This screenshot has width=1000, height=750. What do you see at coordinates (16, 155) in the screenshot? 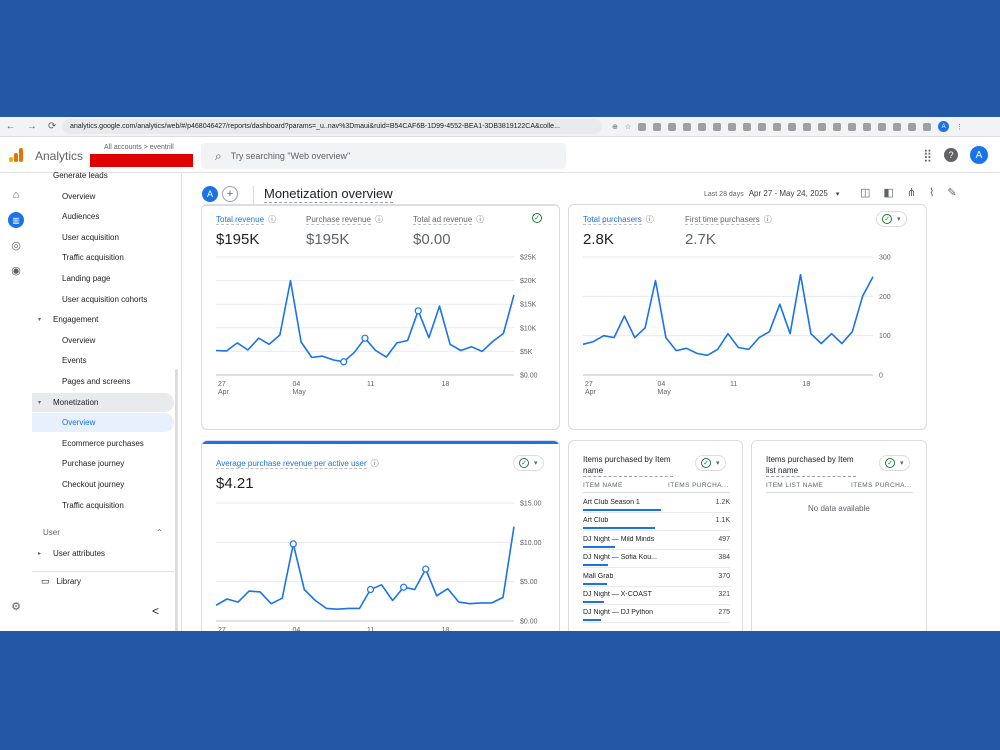
I see `analytics-logo-icon` at bounding box center [16, 155].